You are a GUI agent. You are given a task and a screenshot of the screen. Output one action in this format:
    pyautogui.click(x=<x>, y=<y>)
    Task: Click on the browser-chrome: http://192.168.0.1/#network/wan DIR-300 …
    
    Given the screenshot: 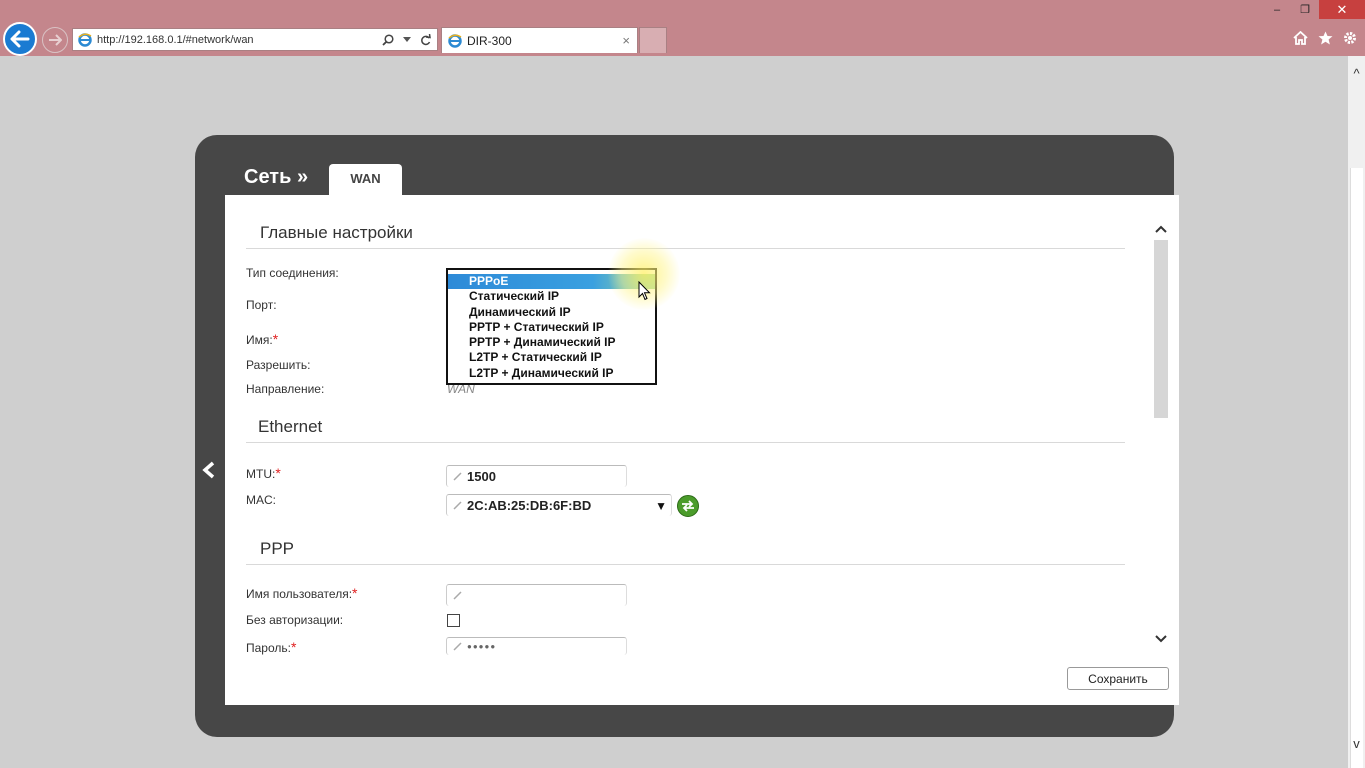 What is the action you would take?
    pyautogui.click(x=682, y=28)
    